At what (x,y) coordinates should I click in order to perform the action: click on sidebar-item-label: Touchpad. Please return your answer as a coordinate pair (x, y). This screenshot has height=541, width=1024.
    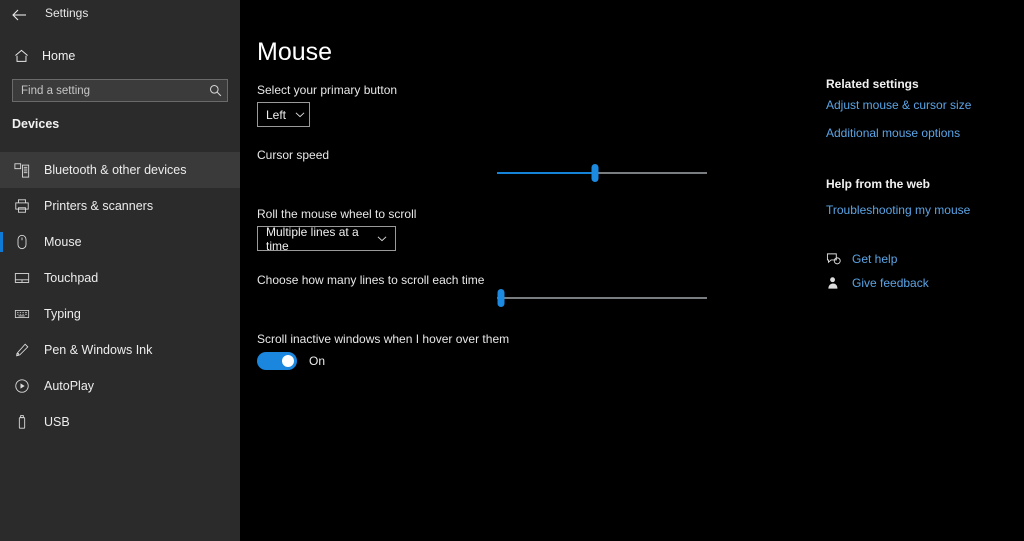
    Looking at the image, I should click on (71, 278).